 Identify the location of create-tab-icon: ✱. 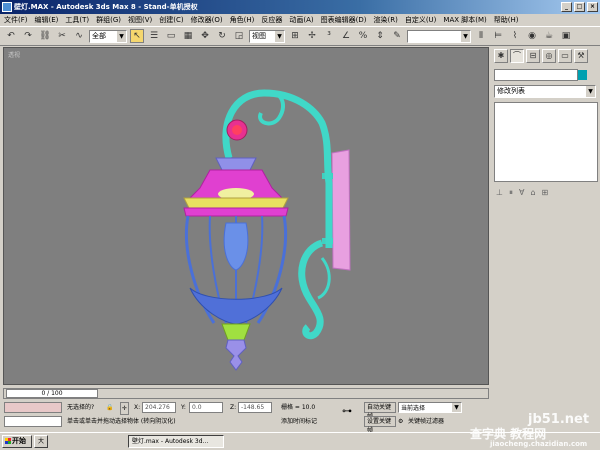
(501, 56).